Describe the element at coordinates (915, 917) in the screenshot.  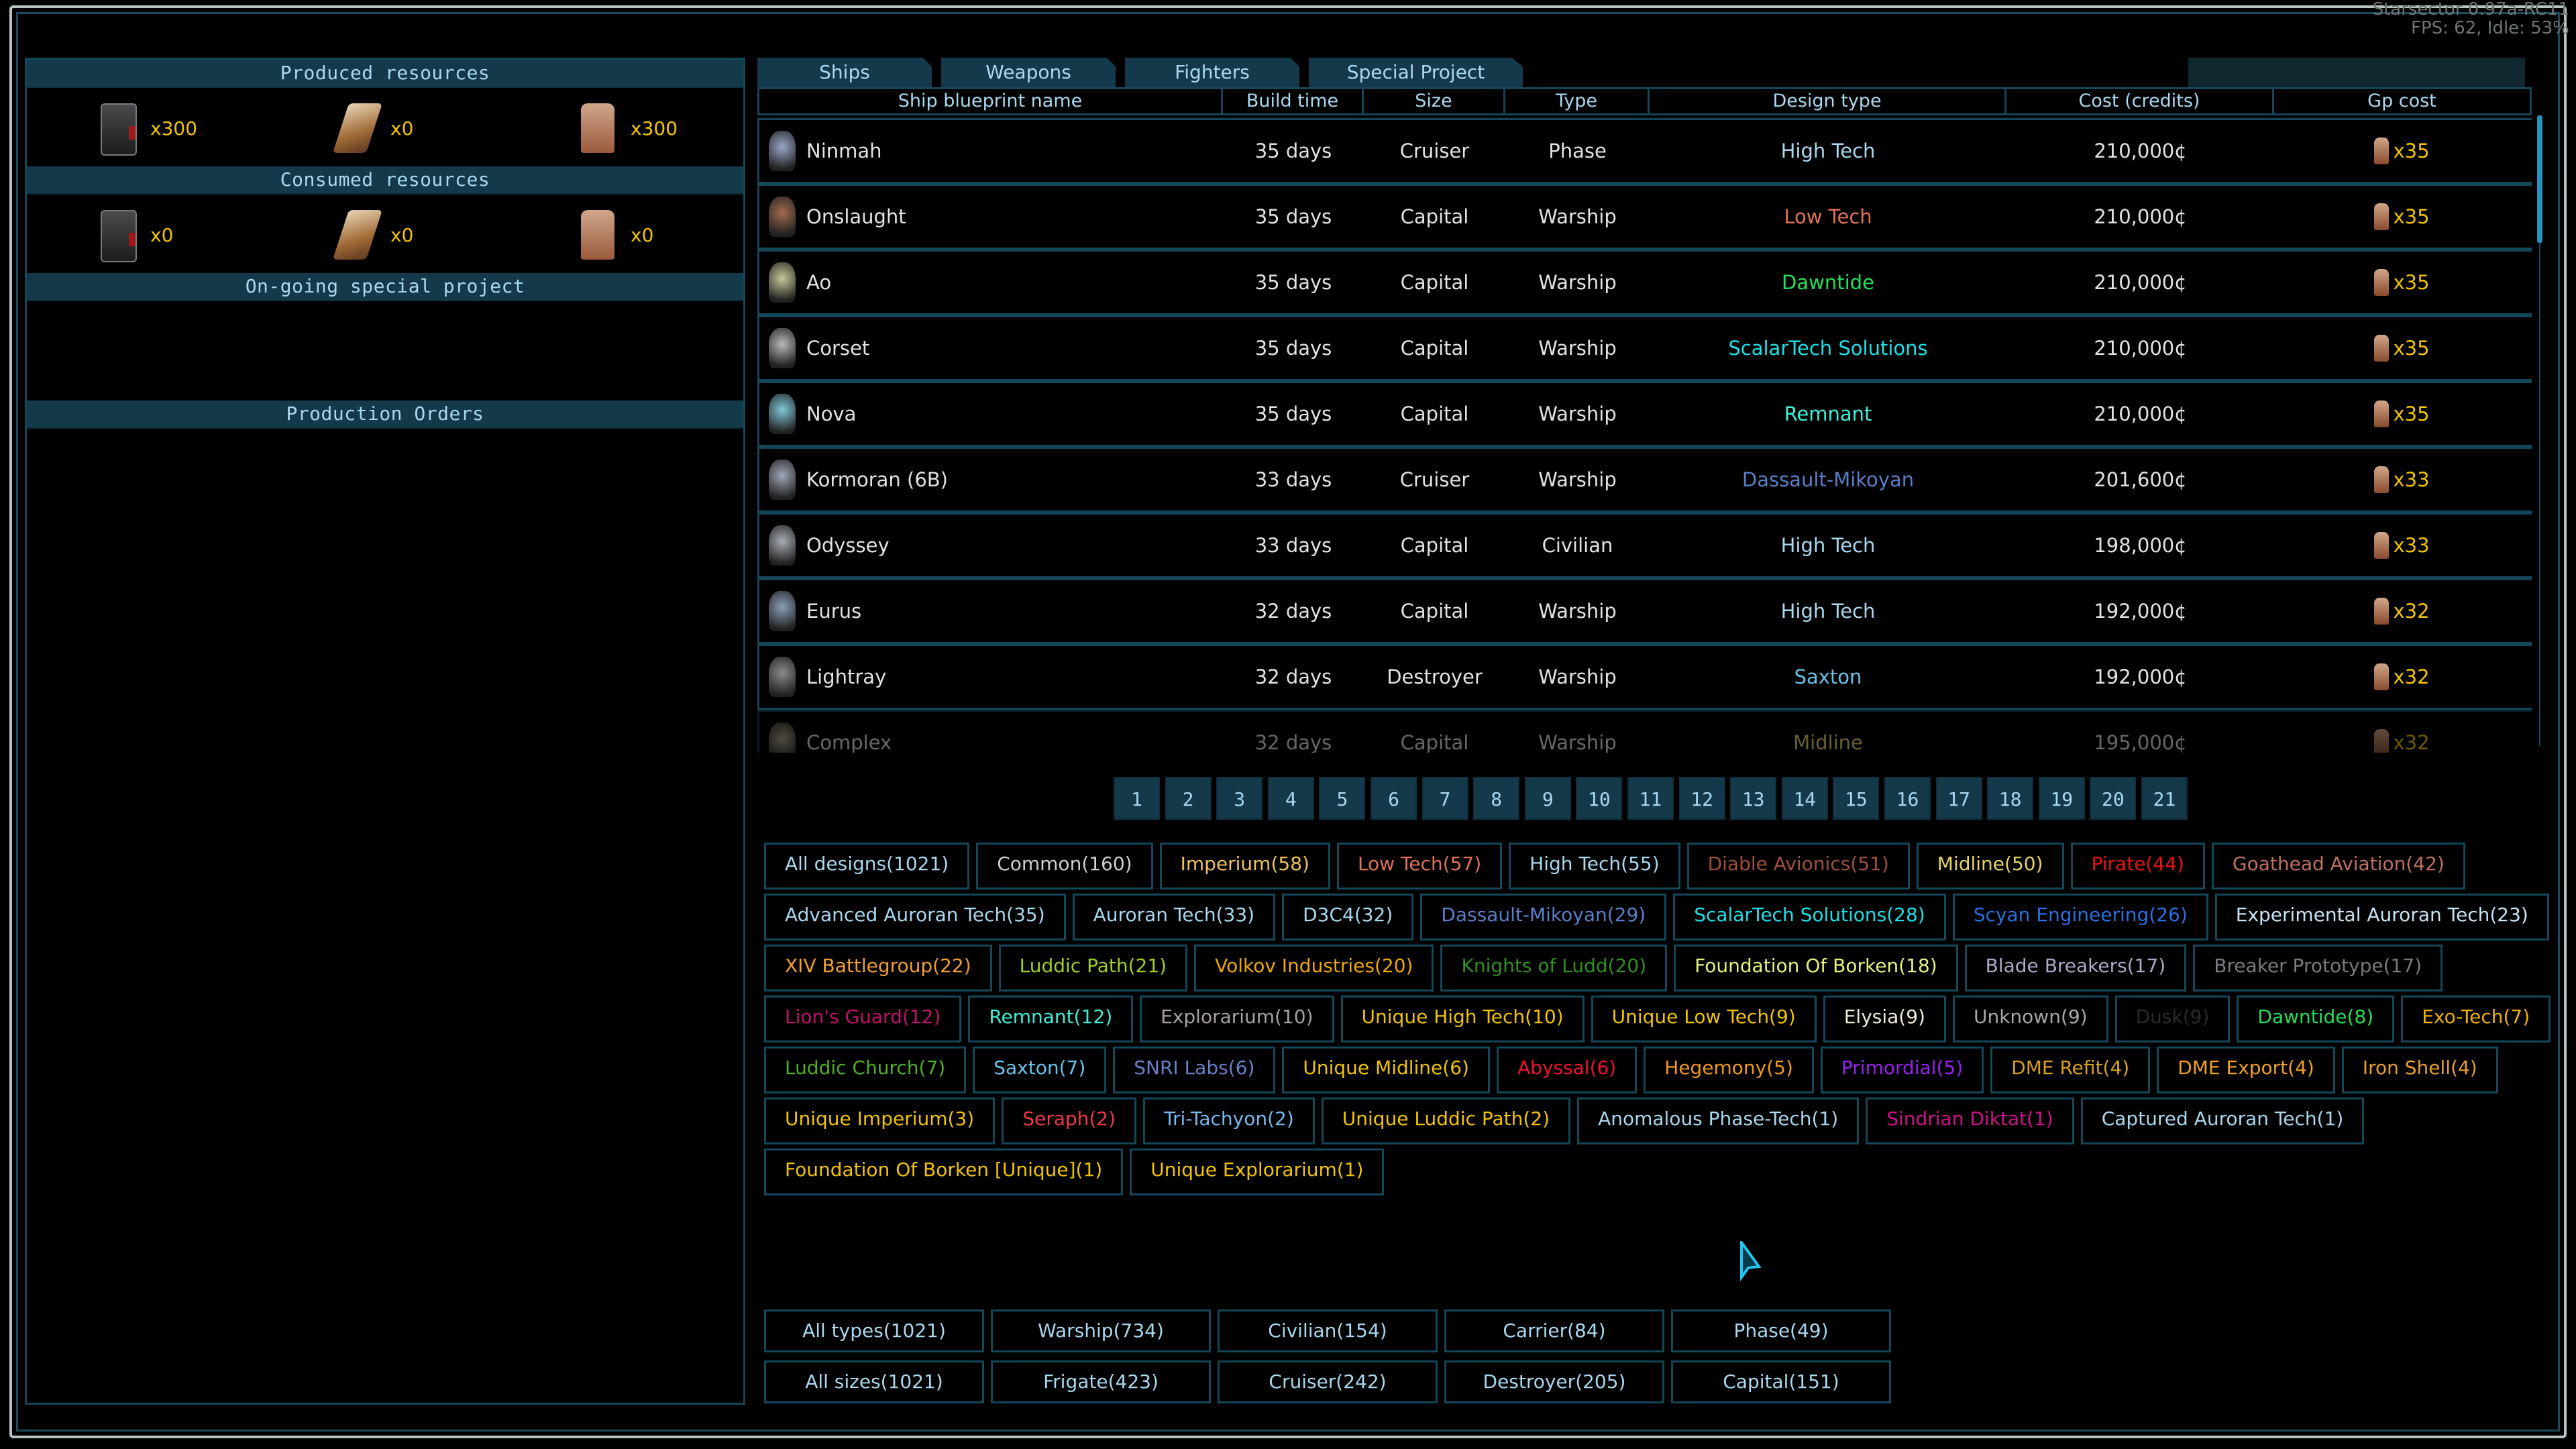
I see `design-filter-tag: Advanced Auroran Tech(35)` at that location.